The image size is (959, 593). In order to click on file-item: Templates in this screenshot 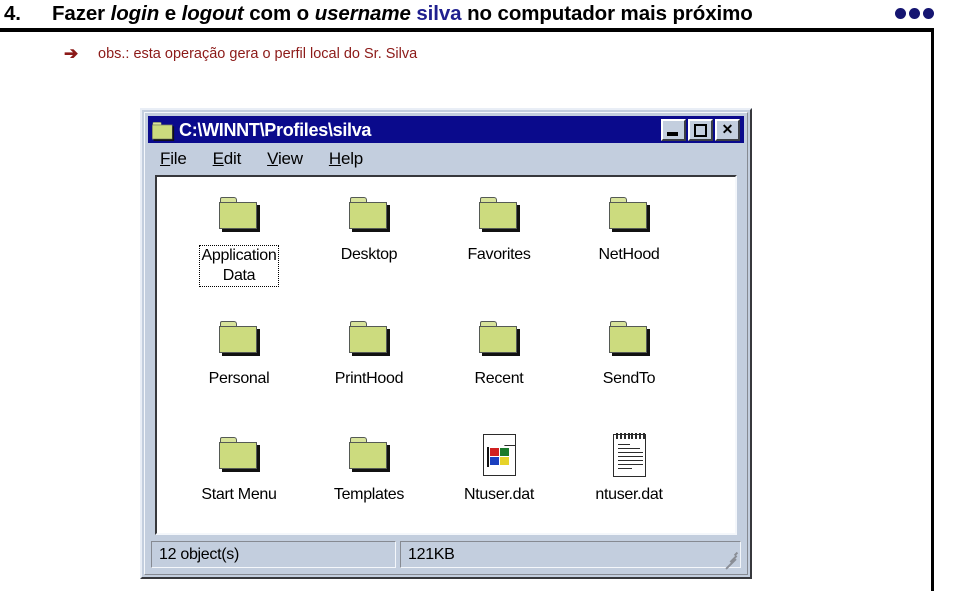, I will do `click(369, 468)`.